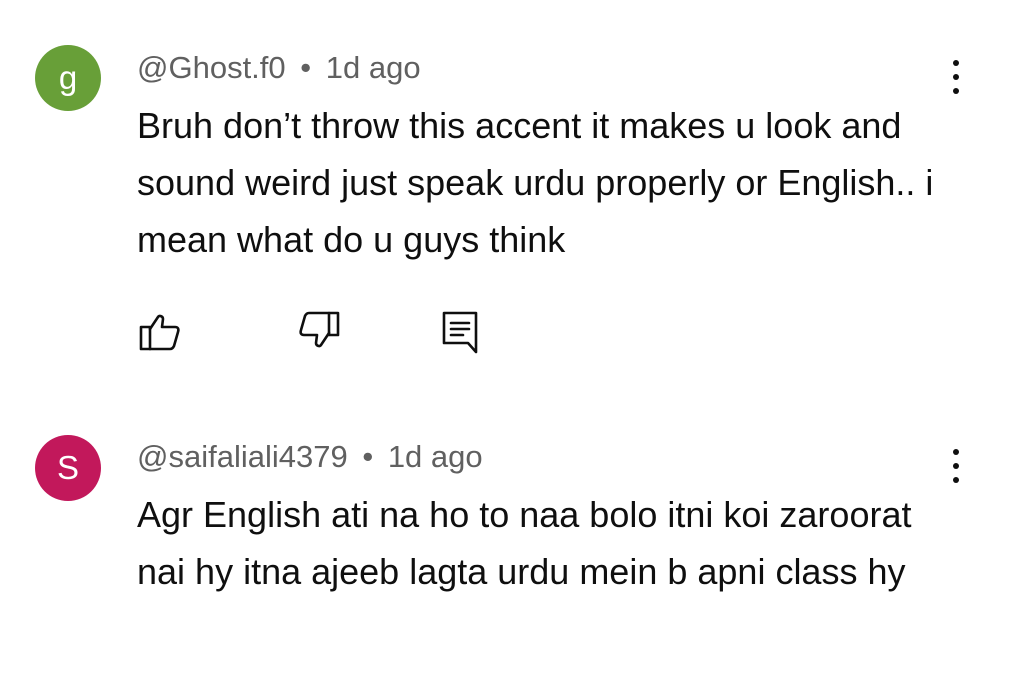  What do you see at coordinates (211, 67) in the screenshot?
I see `comment-author: @Ghost.f0` at bounding box center [211, 67].